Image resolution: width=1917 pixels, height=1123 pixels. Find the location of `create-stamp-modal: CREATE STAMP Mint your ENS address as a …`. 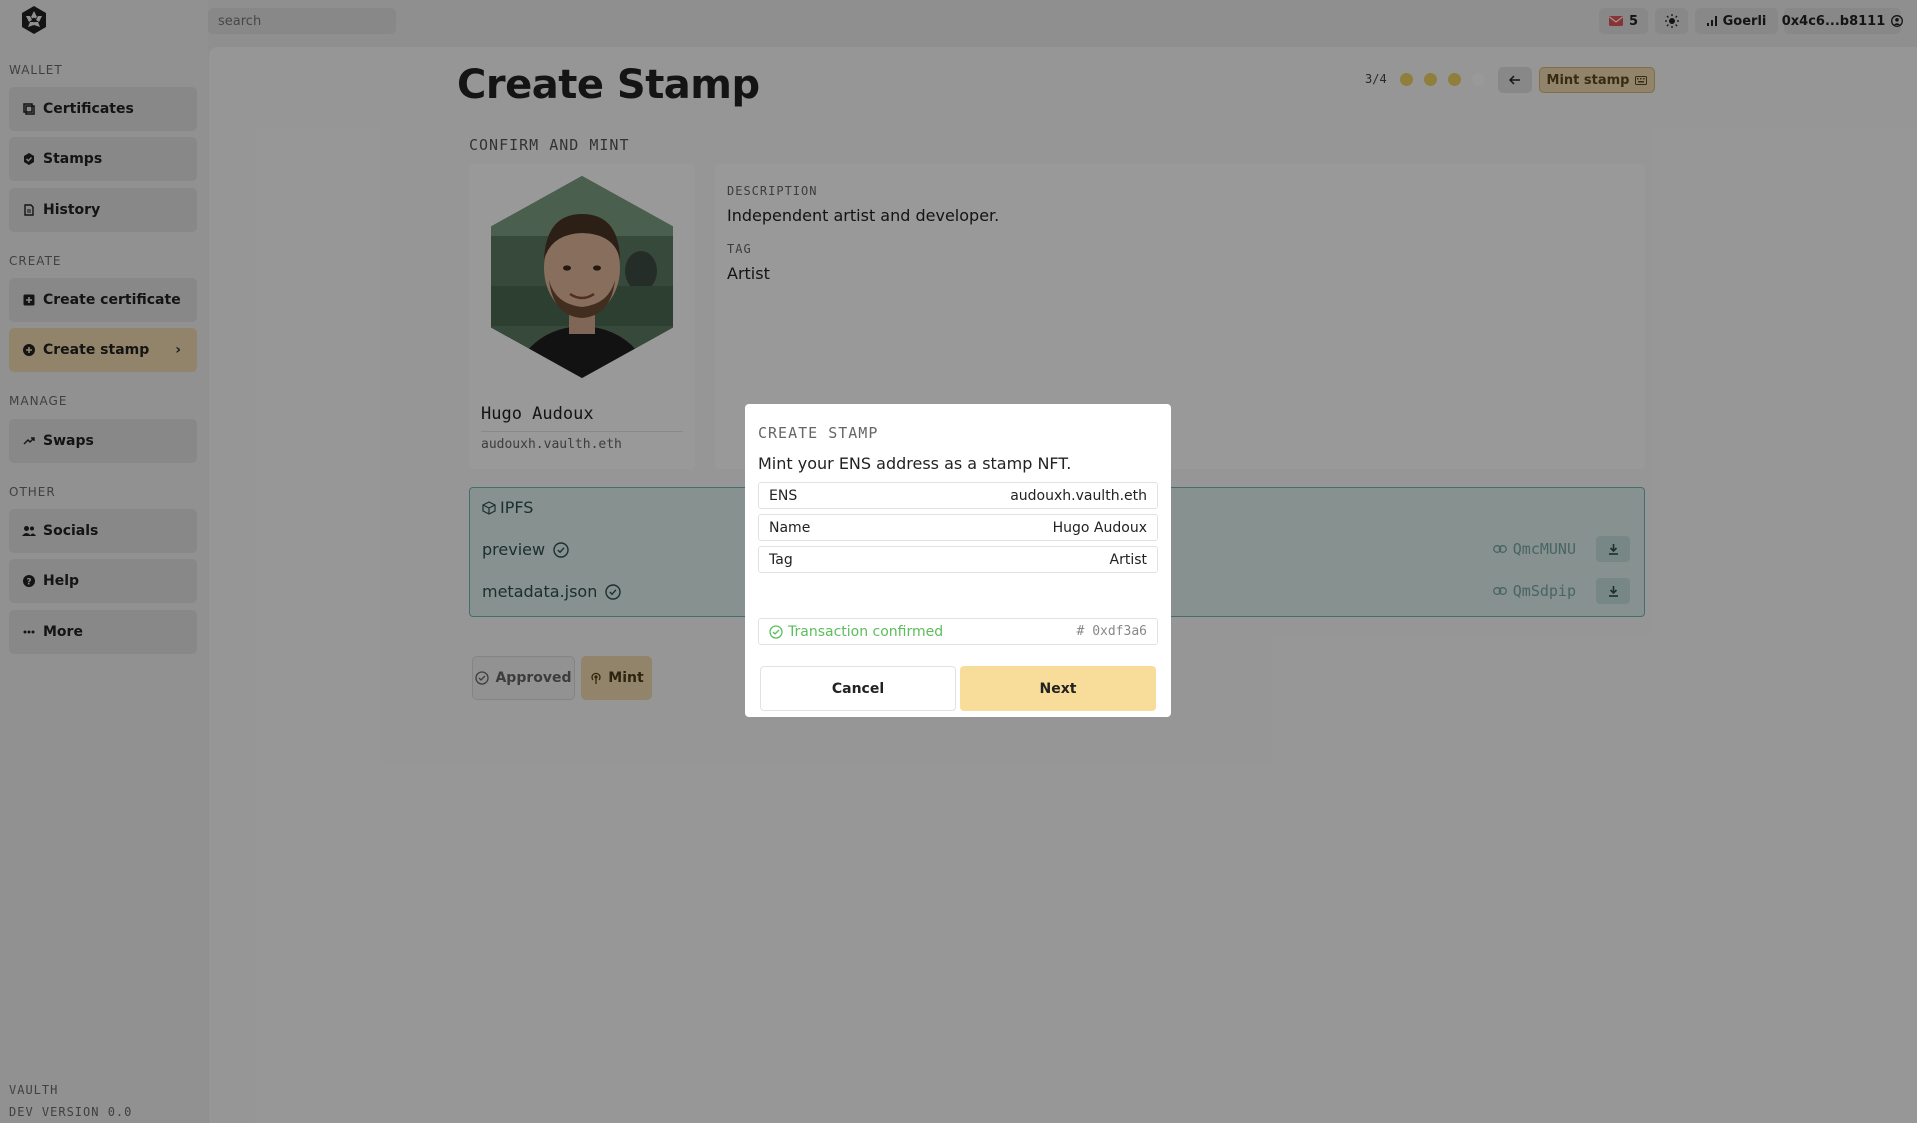

create-stamp-modal: CREATE STAMP Mint your ENS address as a … is located at coordinates (958, 560).